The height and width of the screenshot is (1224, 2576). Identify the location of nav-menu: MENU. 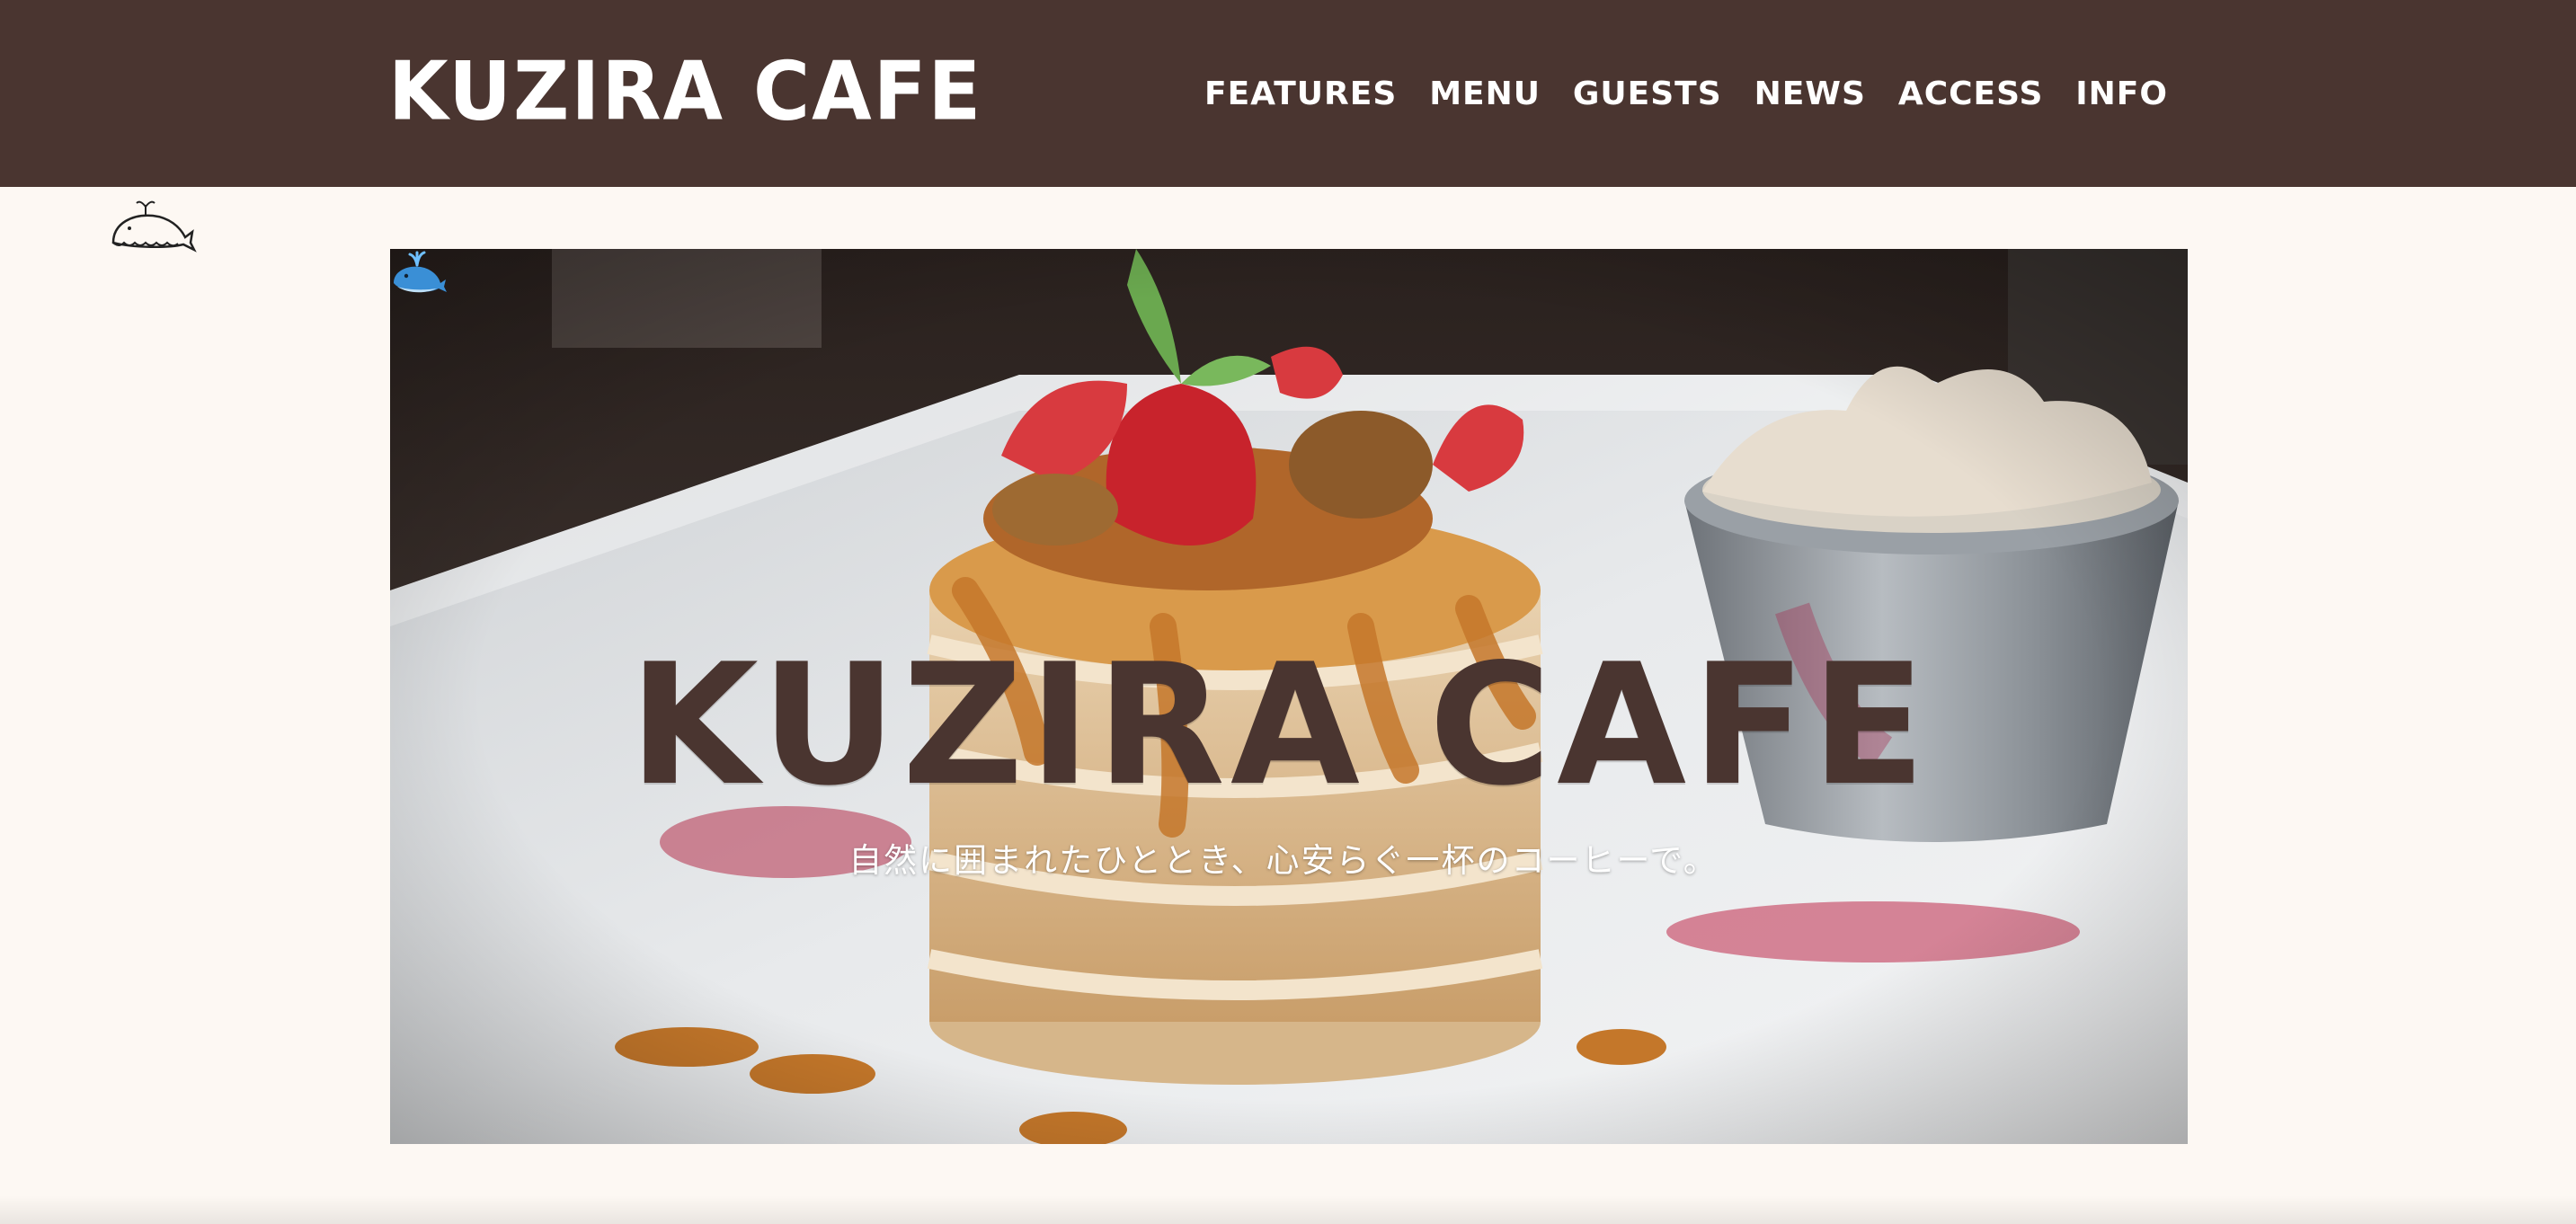
(1485, 93).